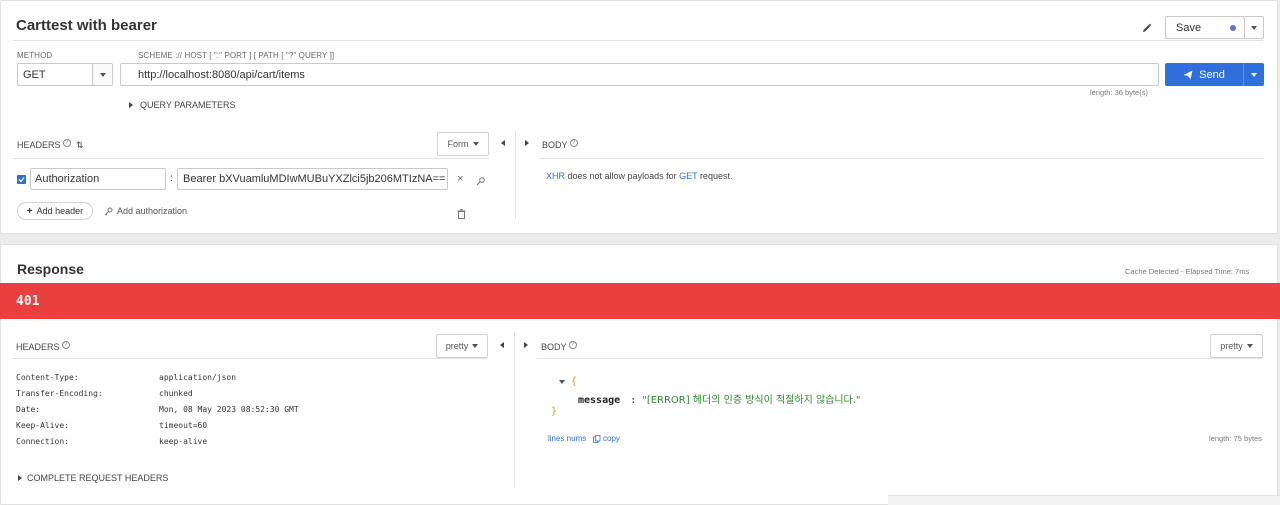 The image size is (1280, 505). I want to click on status-code: 401, so click(28, 301).